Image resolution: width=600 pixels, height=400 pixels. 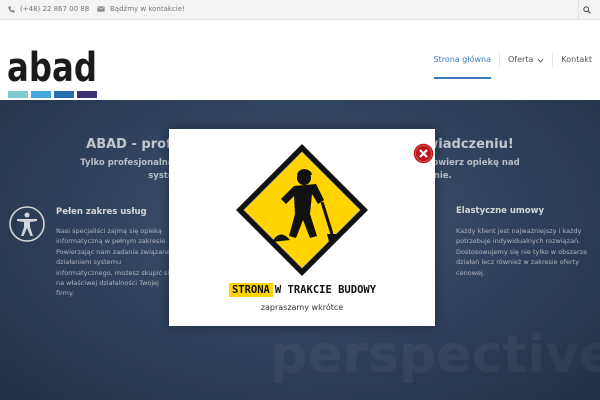 I want to click on invite-text: zapraszamy wkrótce, so click(x=302, y=307).